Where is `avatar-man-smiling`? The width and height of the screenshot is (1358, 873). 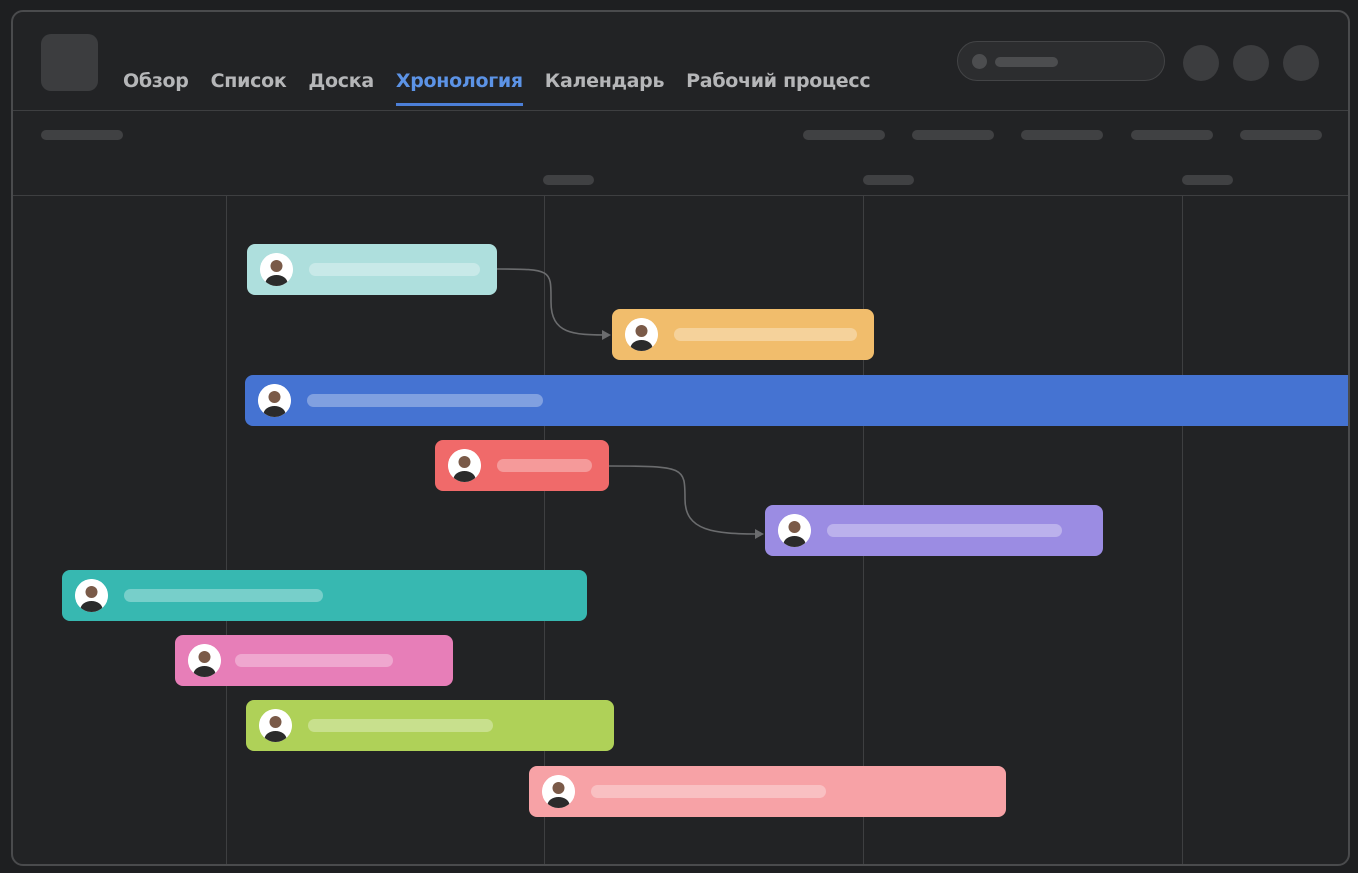
avatar-man-smiling is located at coordinates (274, 400).